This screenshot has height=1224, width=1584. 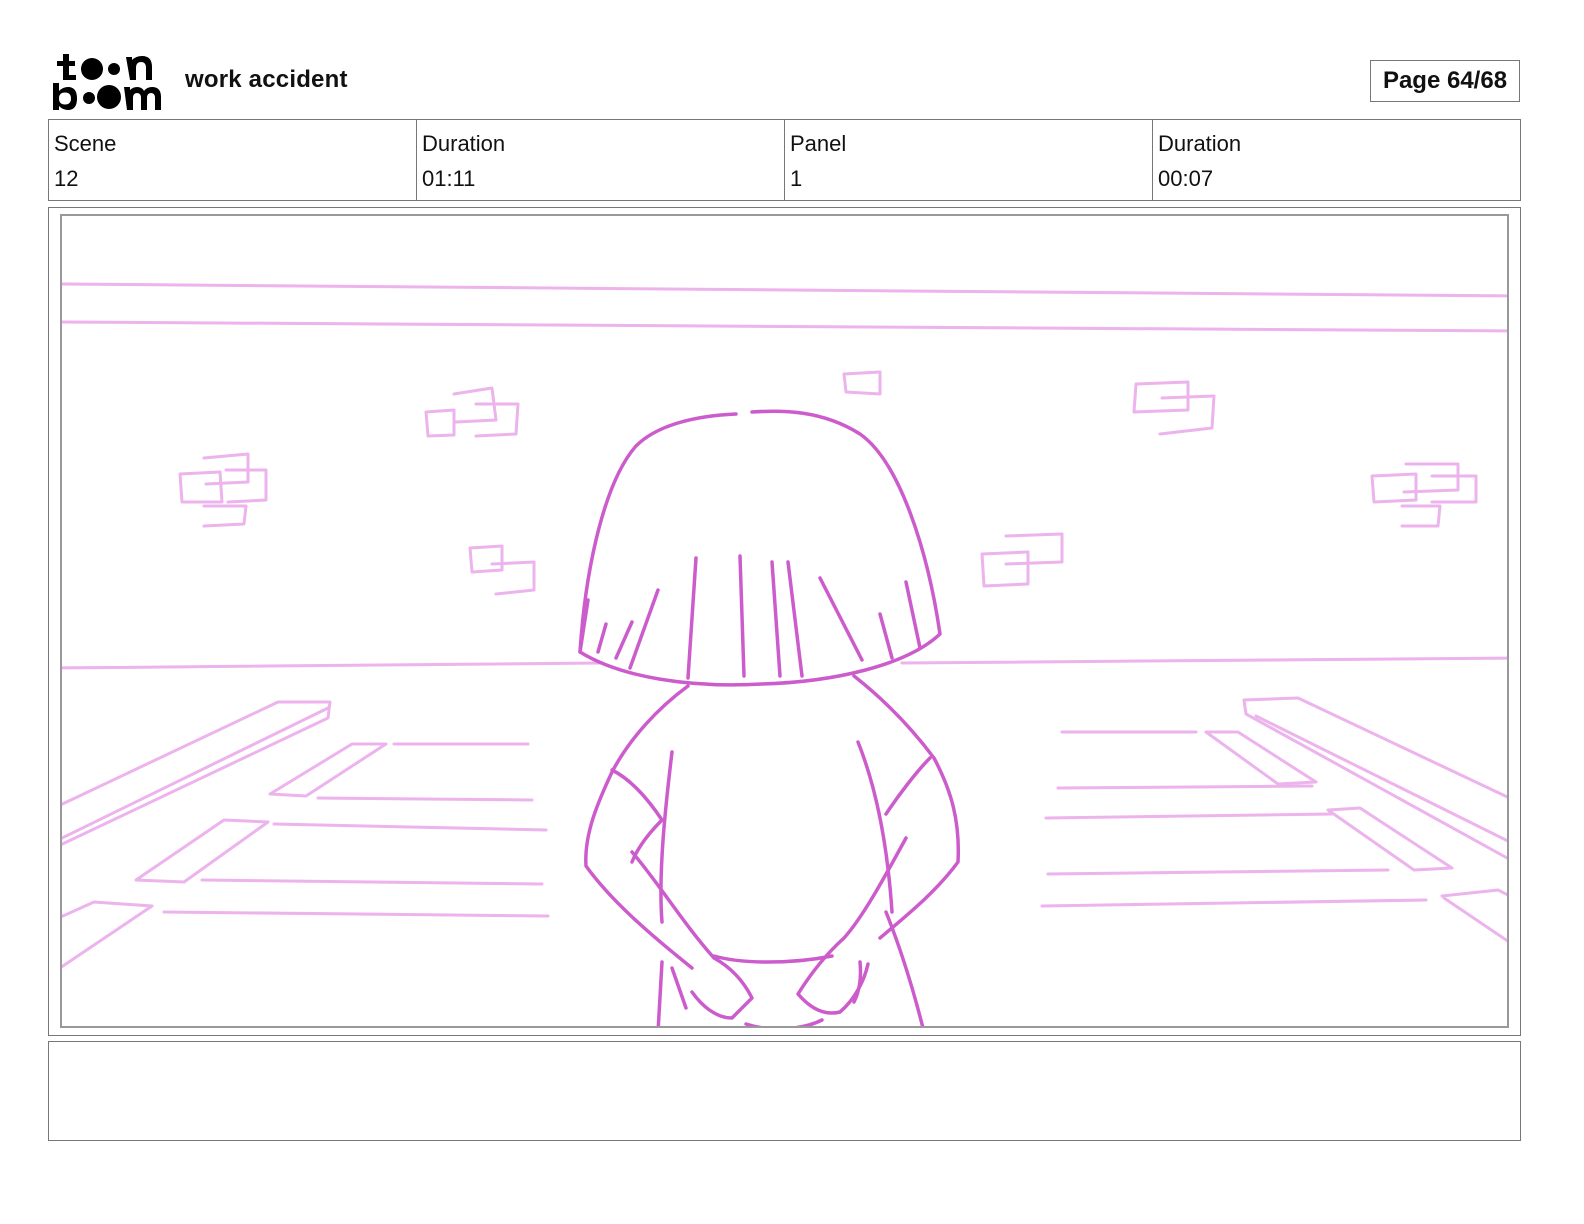 What do you see at coordinates (232, 160) in the screenshot?
I see `scene-cell: Scene 12` at bounding box center [232, 160].